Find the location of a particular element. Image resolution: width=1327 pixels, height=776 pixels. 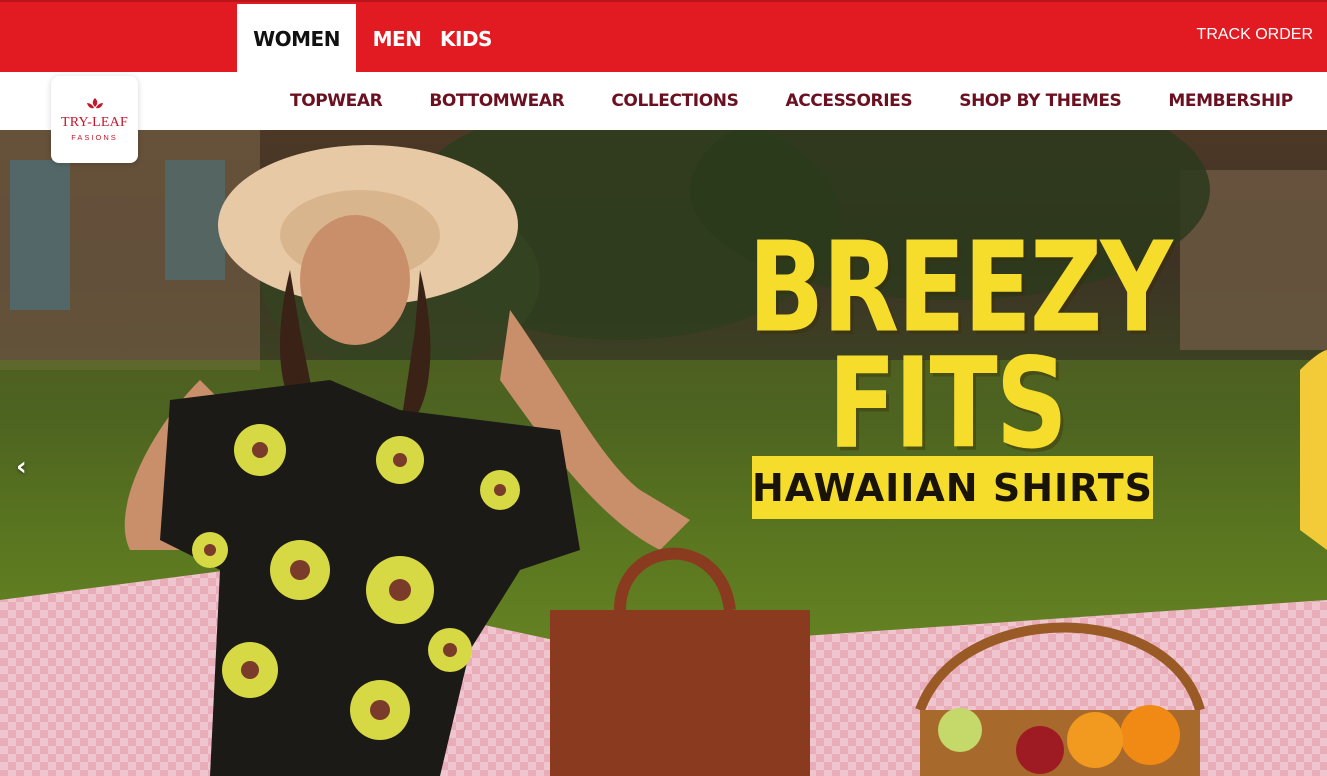

hero-tagline: HAWAIIAN SHIRTS is located at coordinates (952, 487).